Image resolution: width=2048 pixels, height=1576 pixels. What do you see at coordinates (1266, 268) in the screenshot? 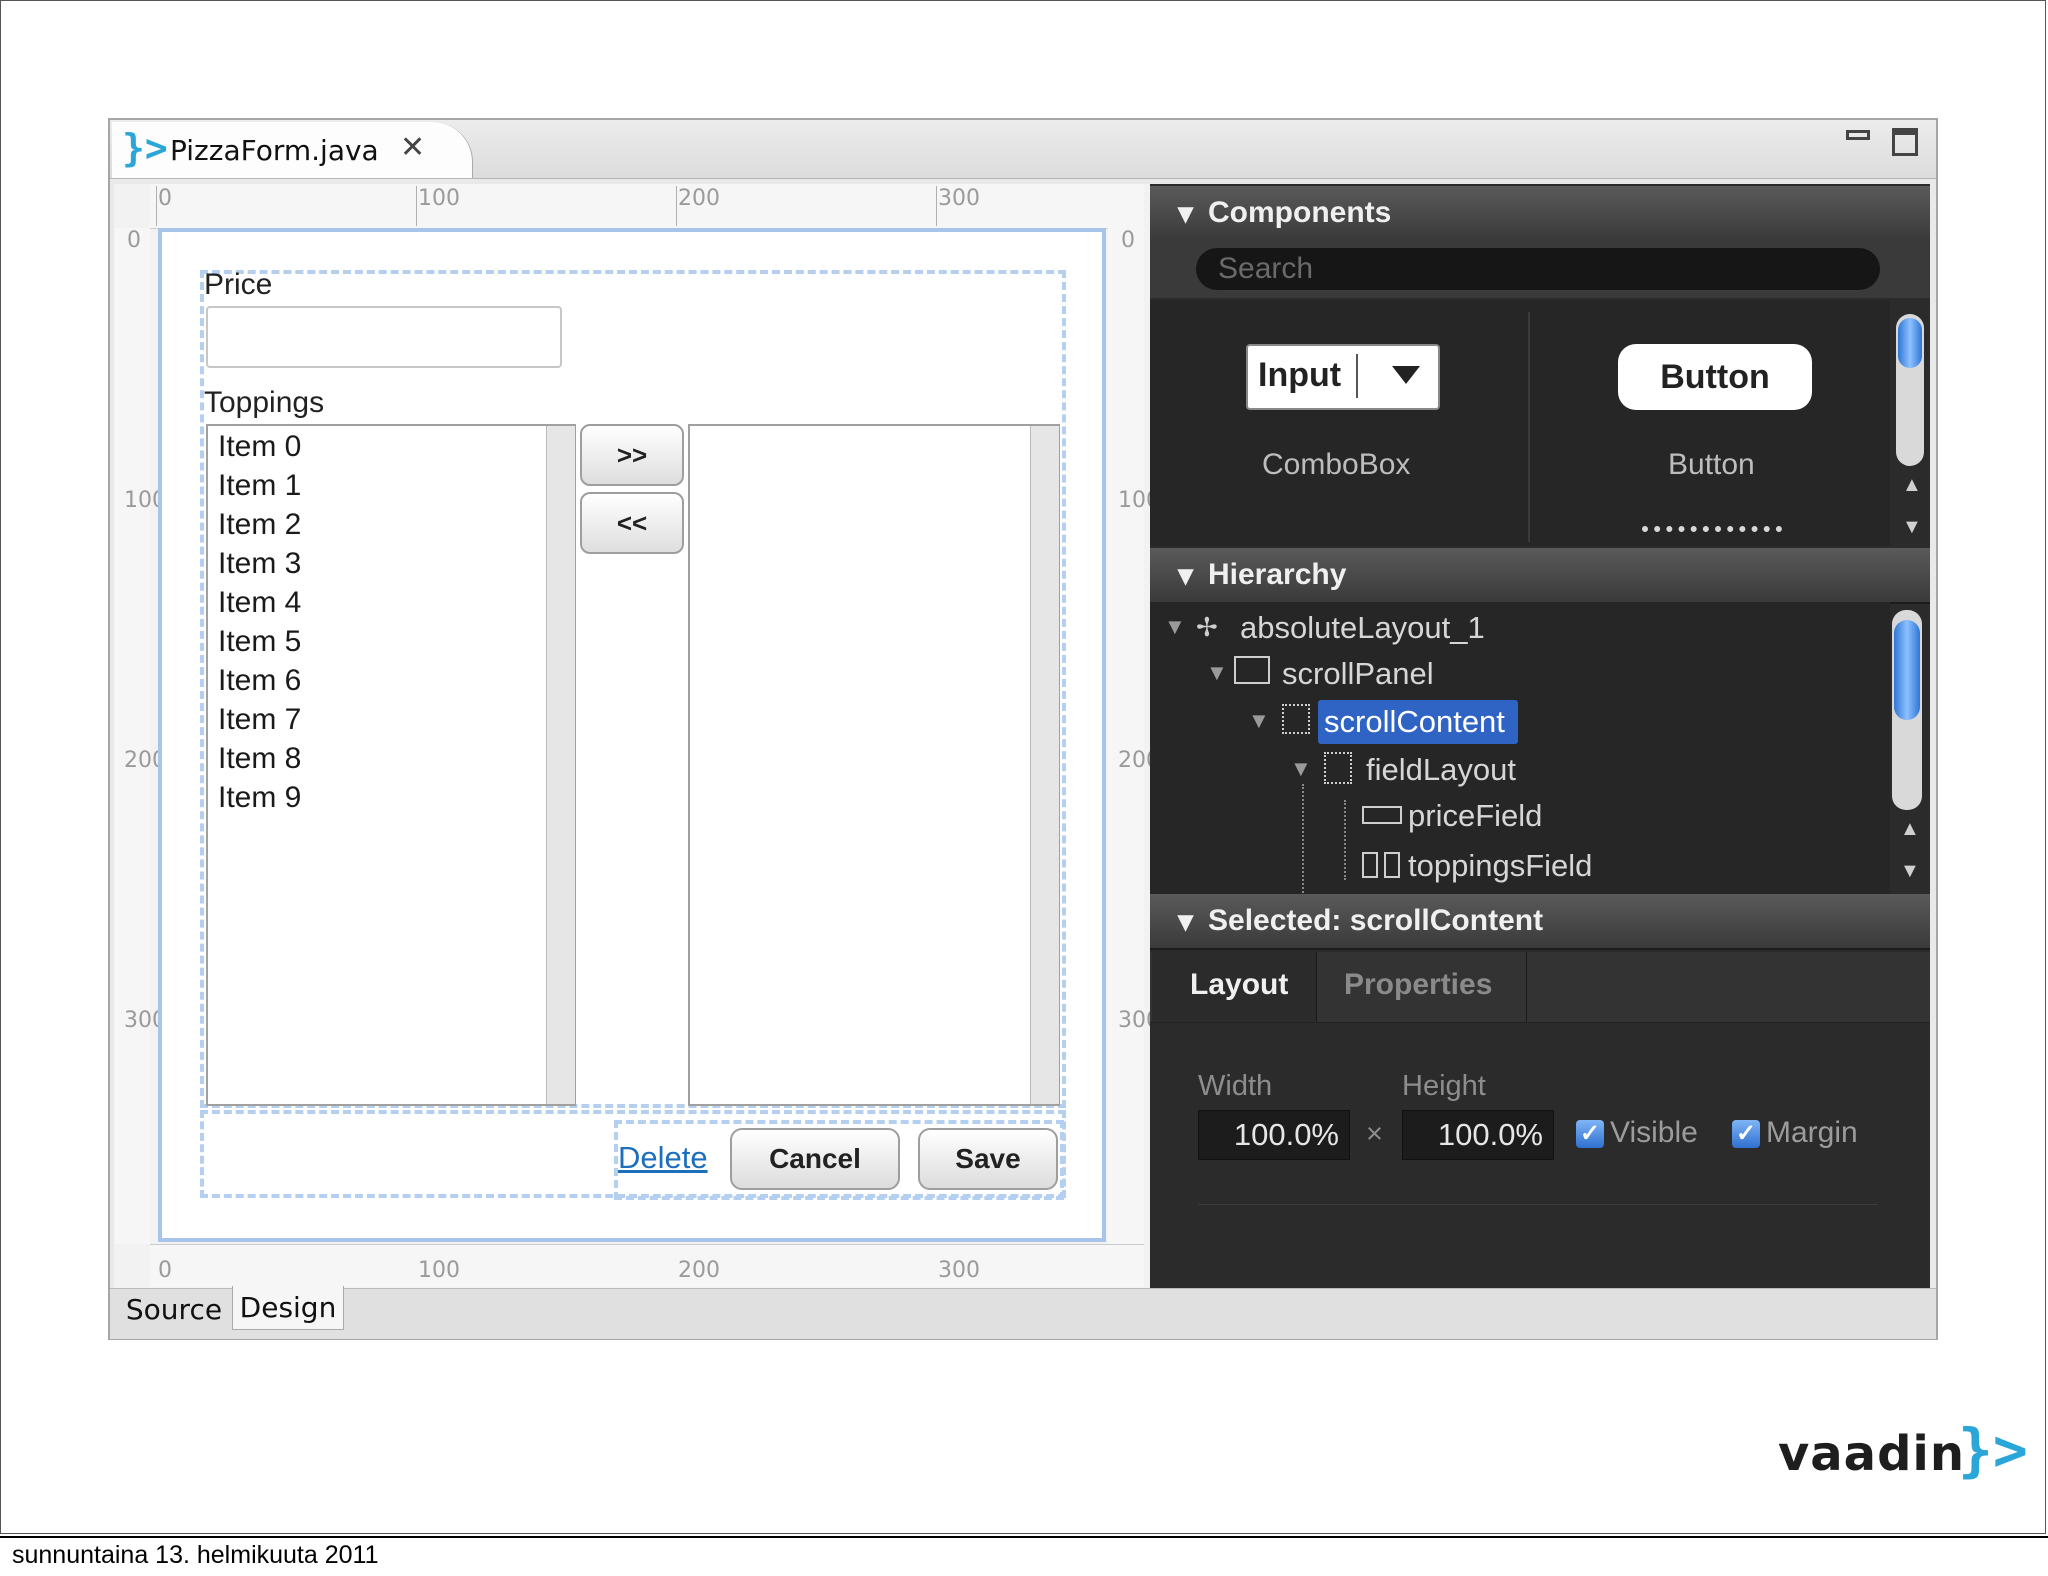
I see `search-placeholder: Search` at bounding box center [1266, 268].